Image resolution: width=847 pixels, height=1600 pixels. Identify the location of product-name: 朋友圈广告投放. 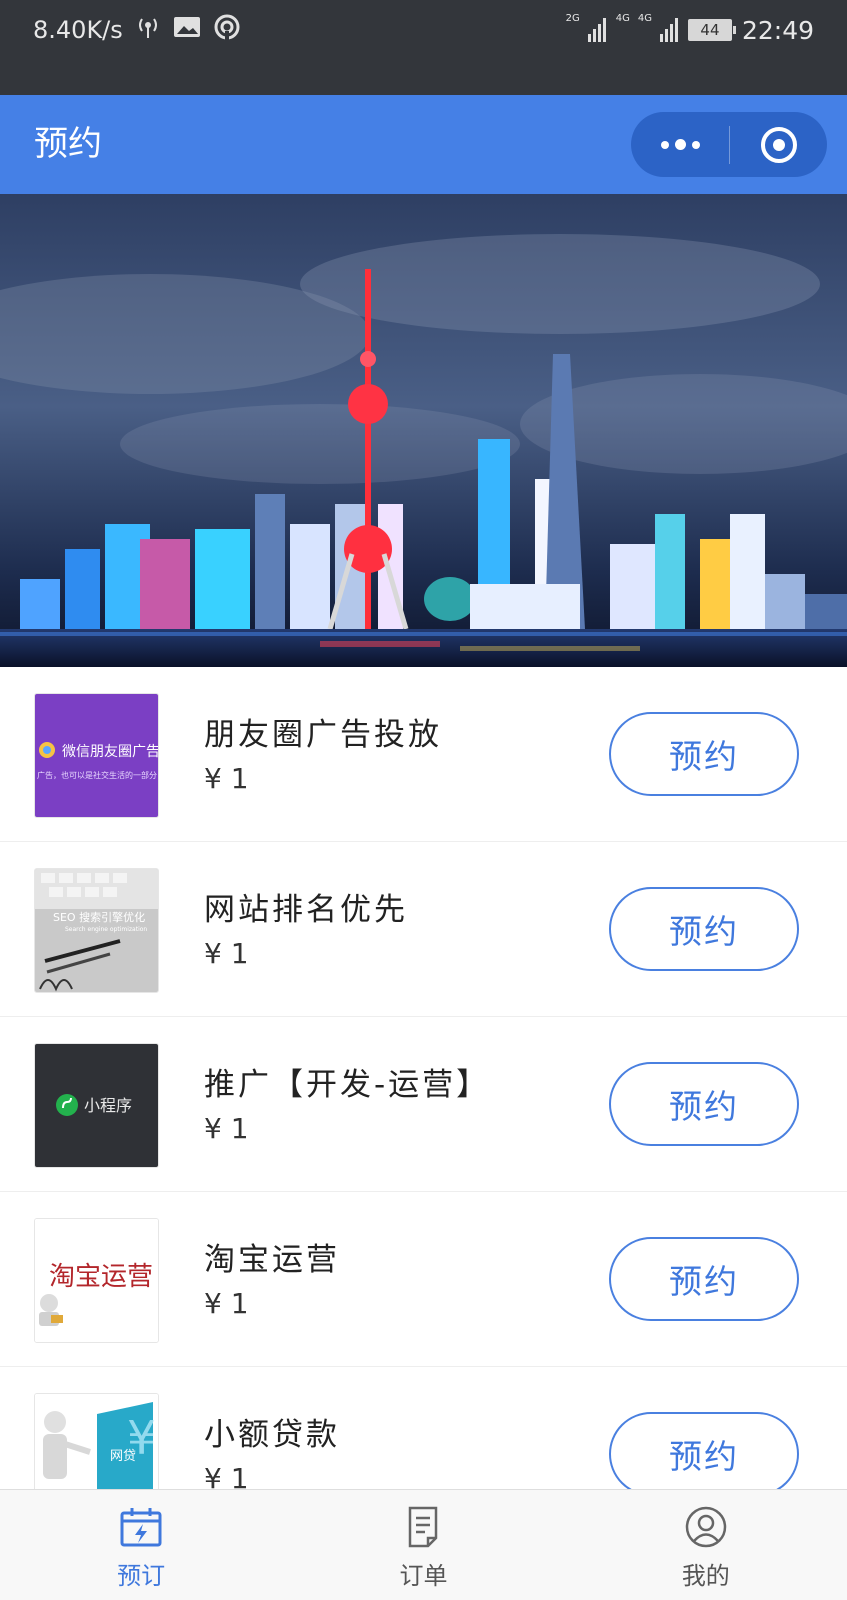
(323, 735).